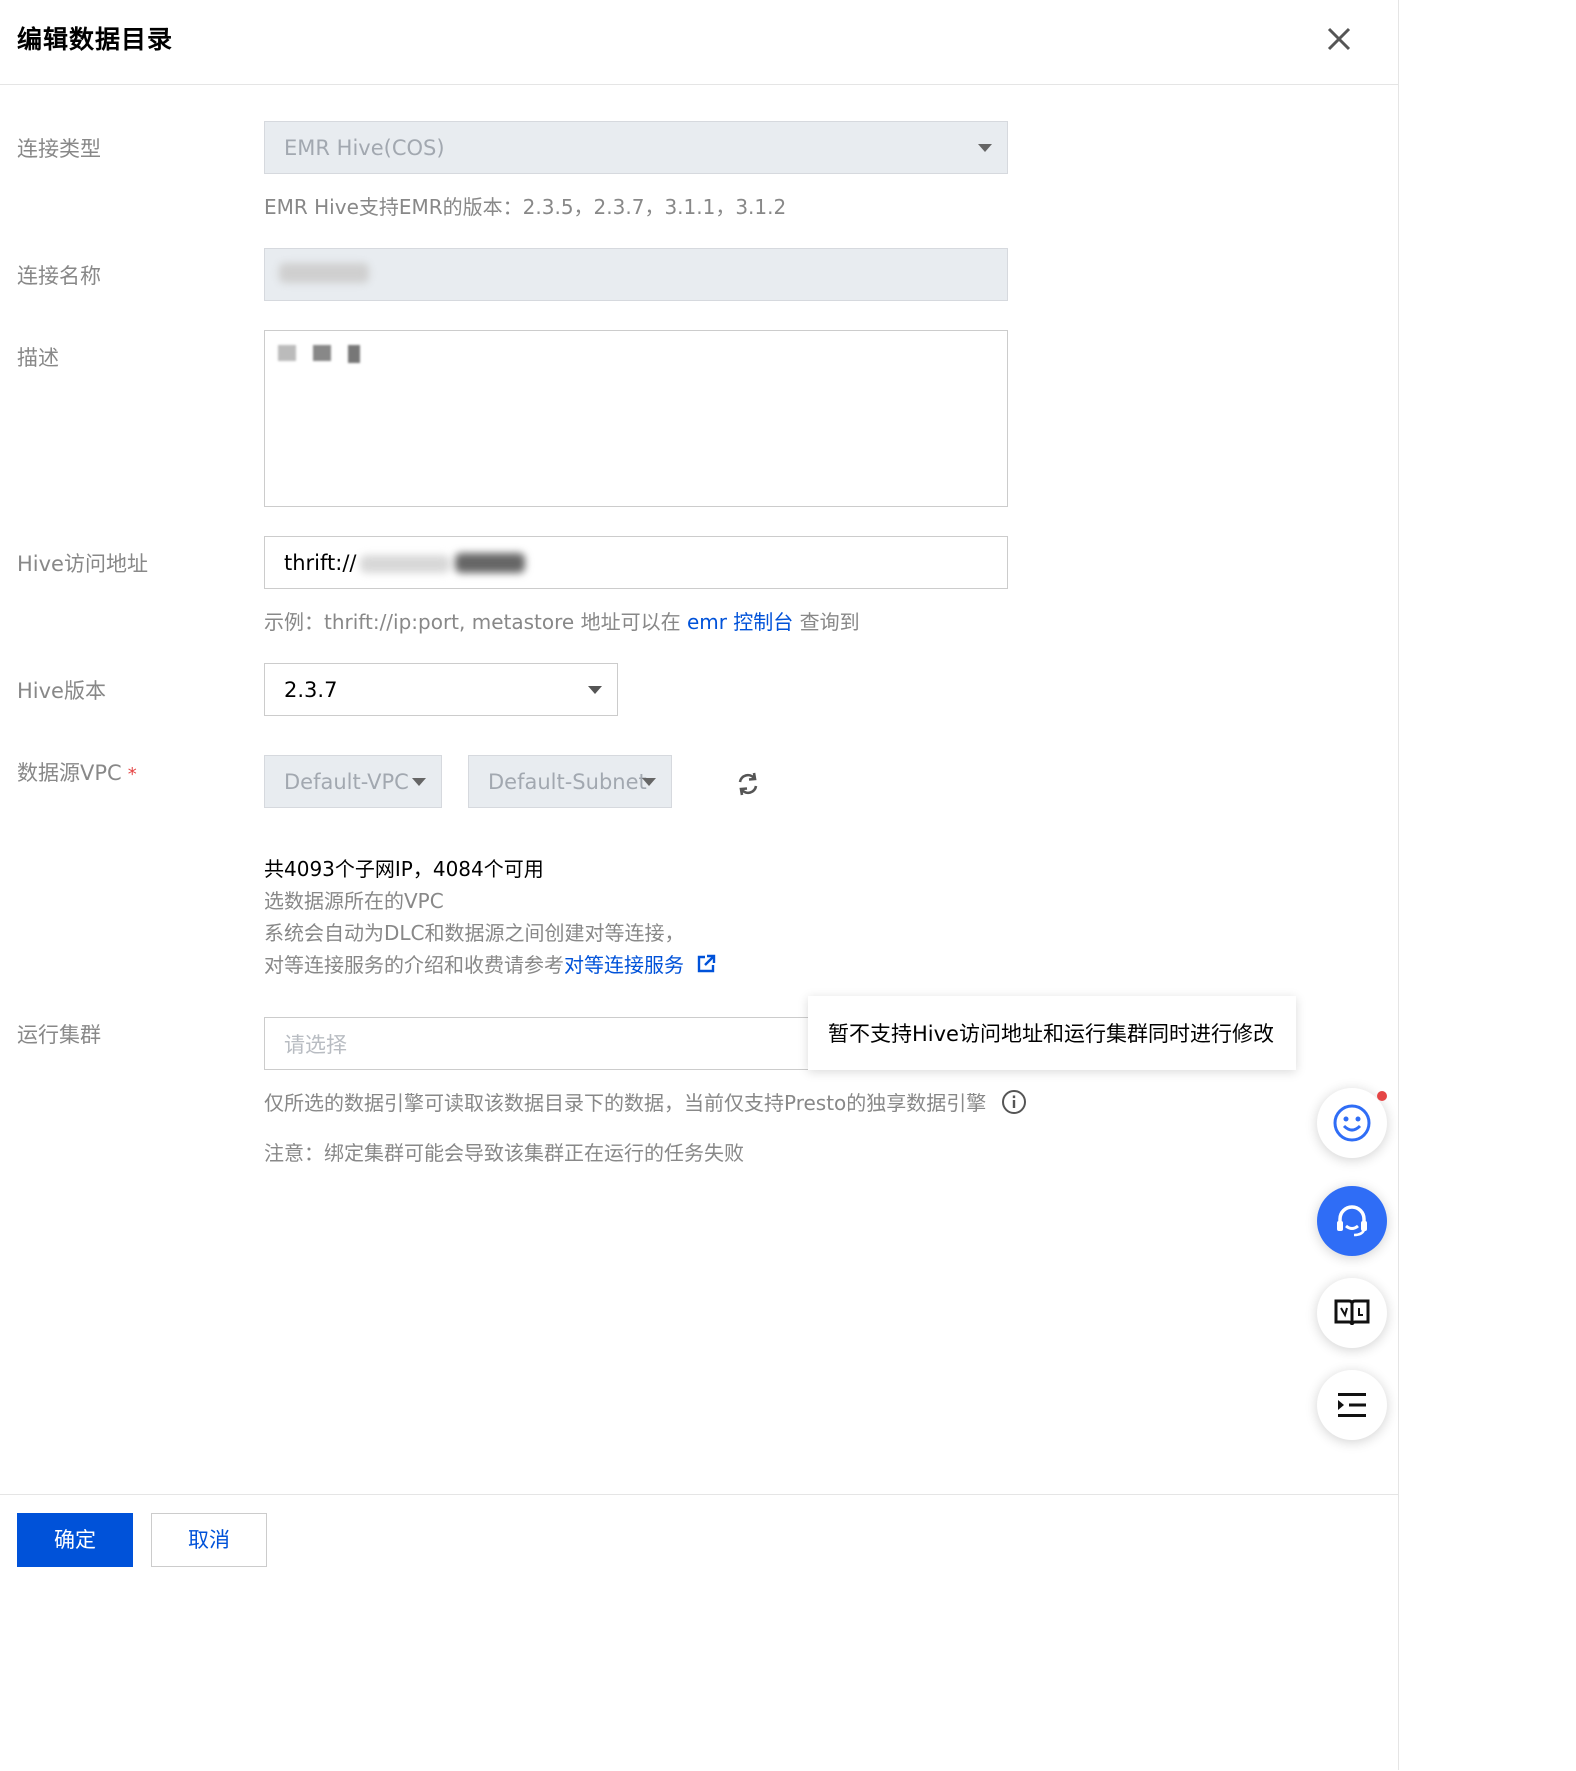 The width and height of the screenshot is (1576, 1771). Describe the element at coordinates (404, 869) in the screenshot. I see `subnet-ip-info: 共4093个子网IP，4084个可用` at that location.